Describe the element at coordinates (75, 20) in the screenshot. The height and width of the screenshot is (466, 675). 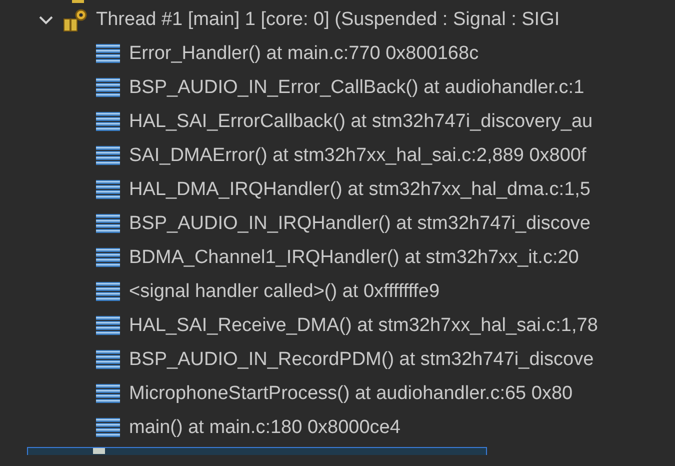
I see `thread-gear-icon` at that location.